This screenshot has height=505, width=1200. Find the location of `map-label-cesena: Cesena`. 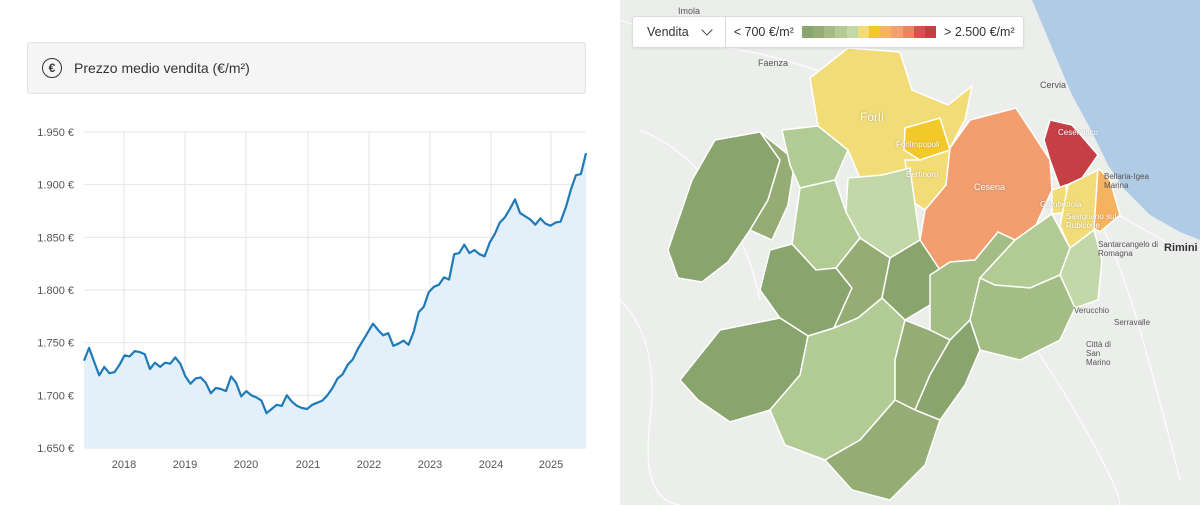

map-label-cesena: Cesena is located at coordinates (990, 187).